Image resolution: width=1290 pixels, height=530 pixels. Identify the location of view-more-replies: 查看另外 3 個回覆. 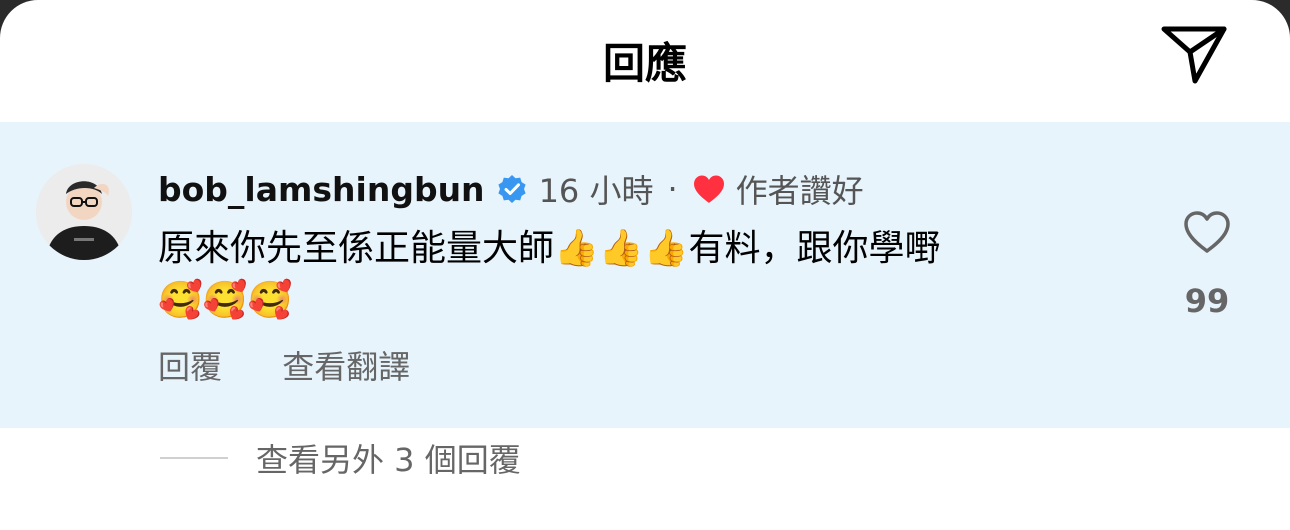
(340, 458).